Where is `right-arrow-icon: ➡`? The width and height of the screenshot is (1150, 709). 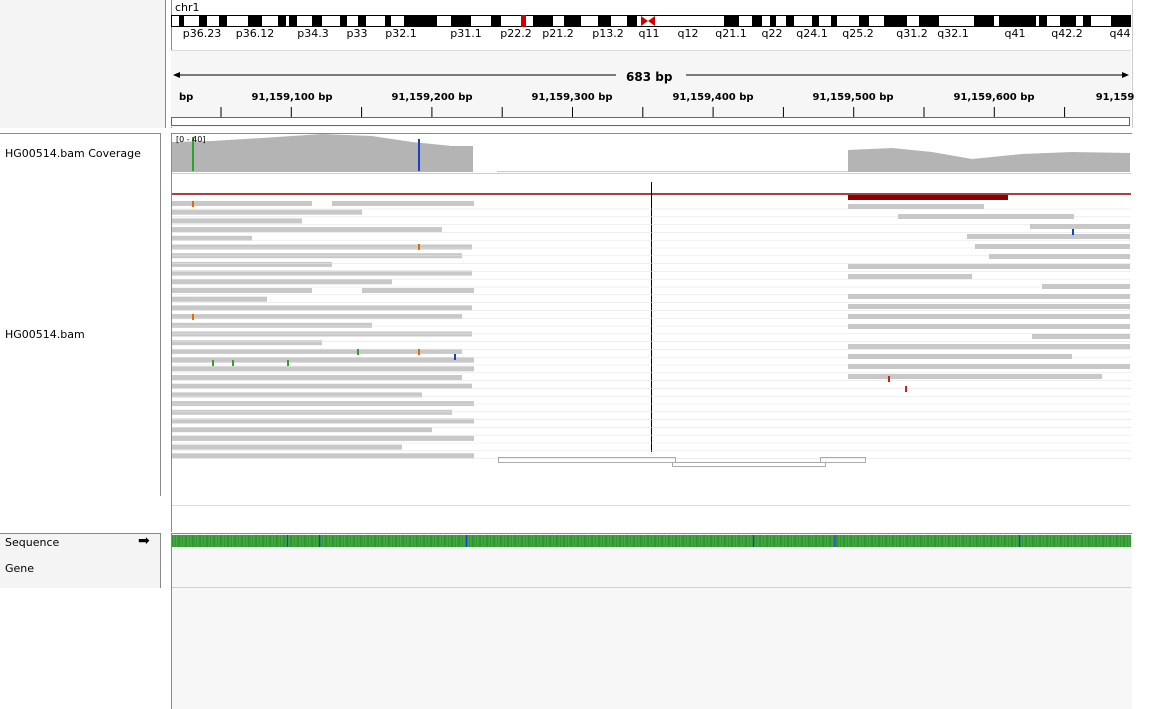 right-arrow-icon: ➡ is located at coordinates (144, 541).